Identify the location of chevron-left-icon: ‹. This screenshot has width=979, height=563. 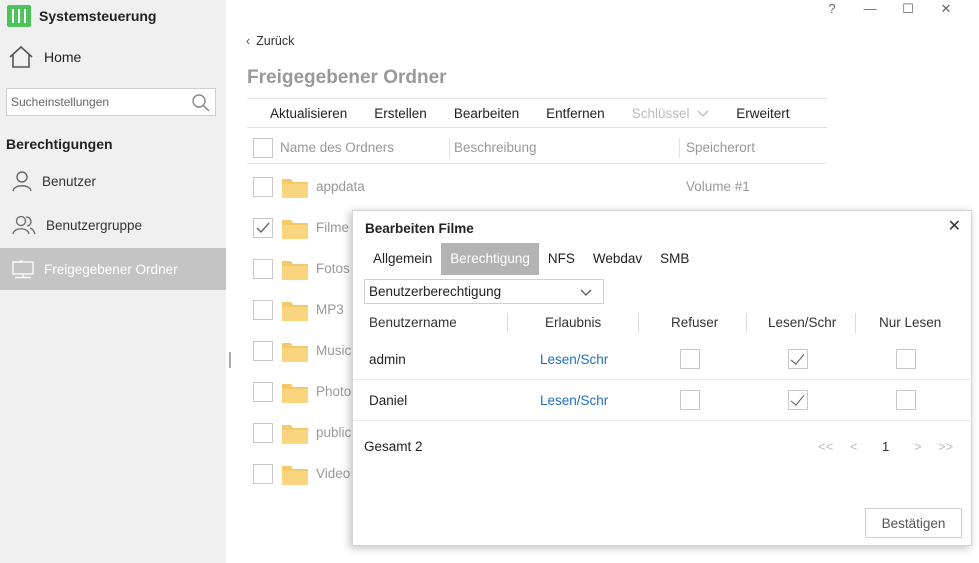
(248, 41).